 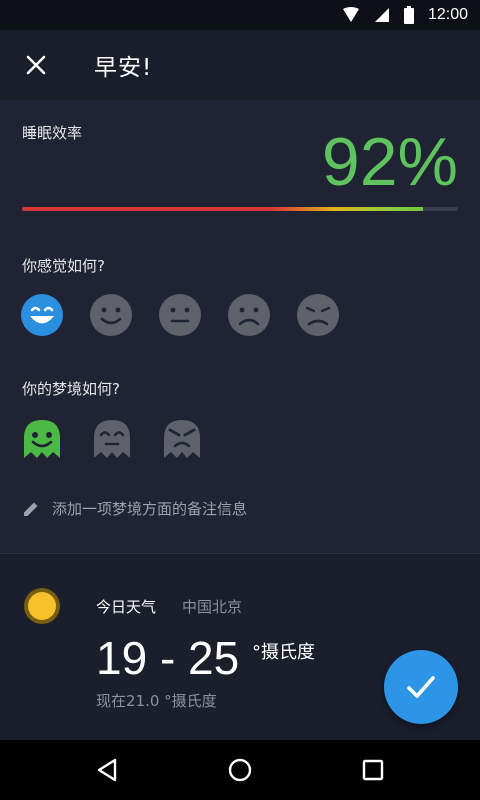 I want to click on weather-title: 今日天气, so click(x=126, y=607).